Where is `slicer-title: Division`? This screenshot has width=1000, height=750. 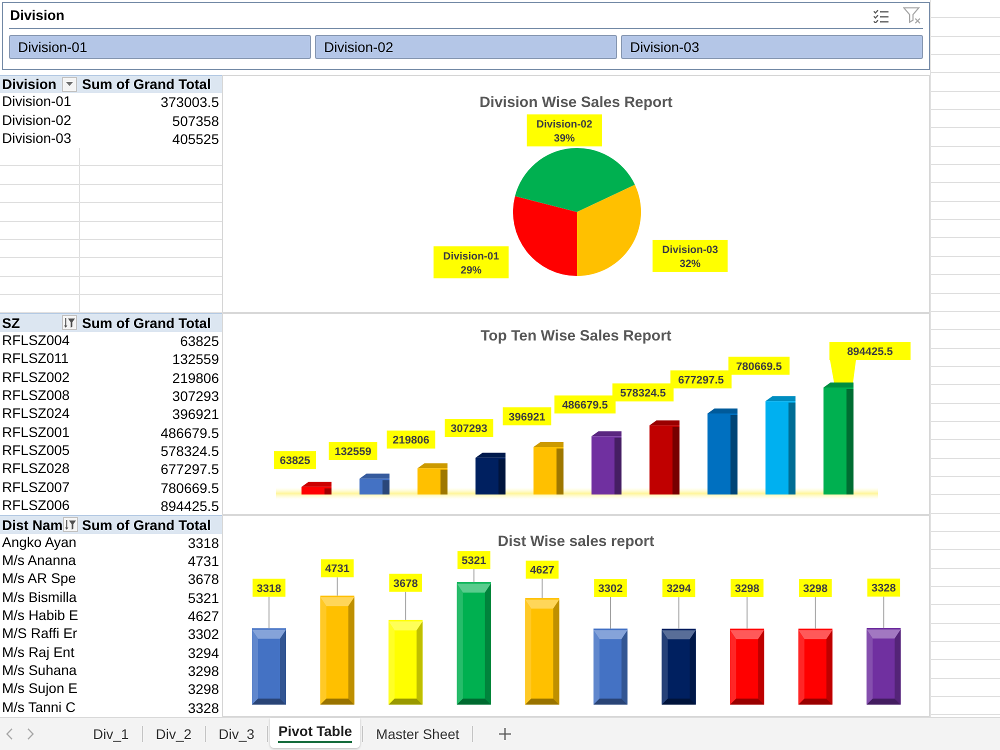
slicer-title: Division is located at coordinates (36, 15).